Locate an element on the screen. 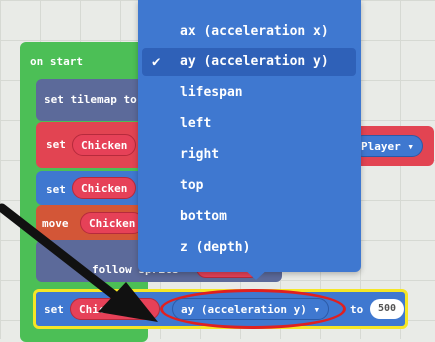  player-kind-label: Player is located at coordinates (381, 146).